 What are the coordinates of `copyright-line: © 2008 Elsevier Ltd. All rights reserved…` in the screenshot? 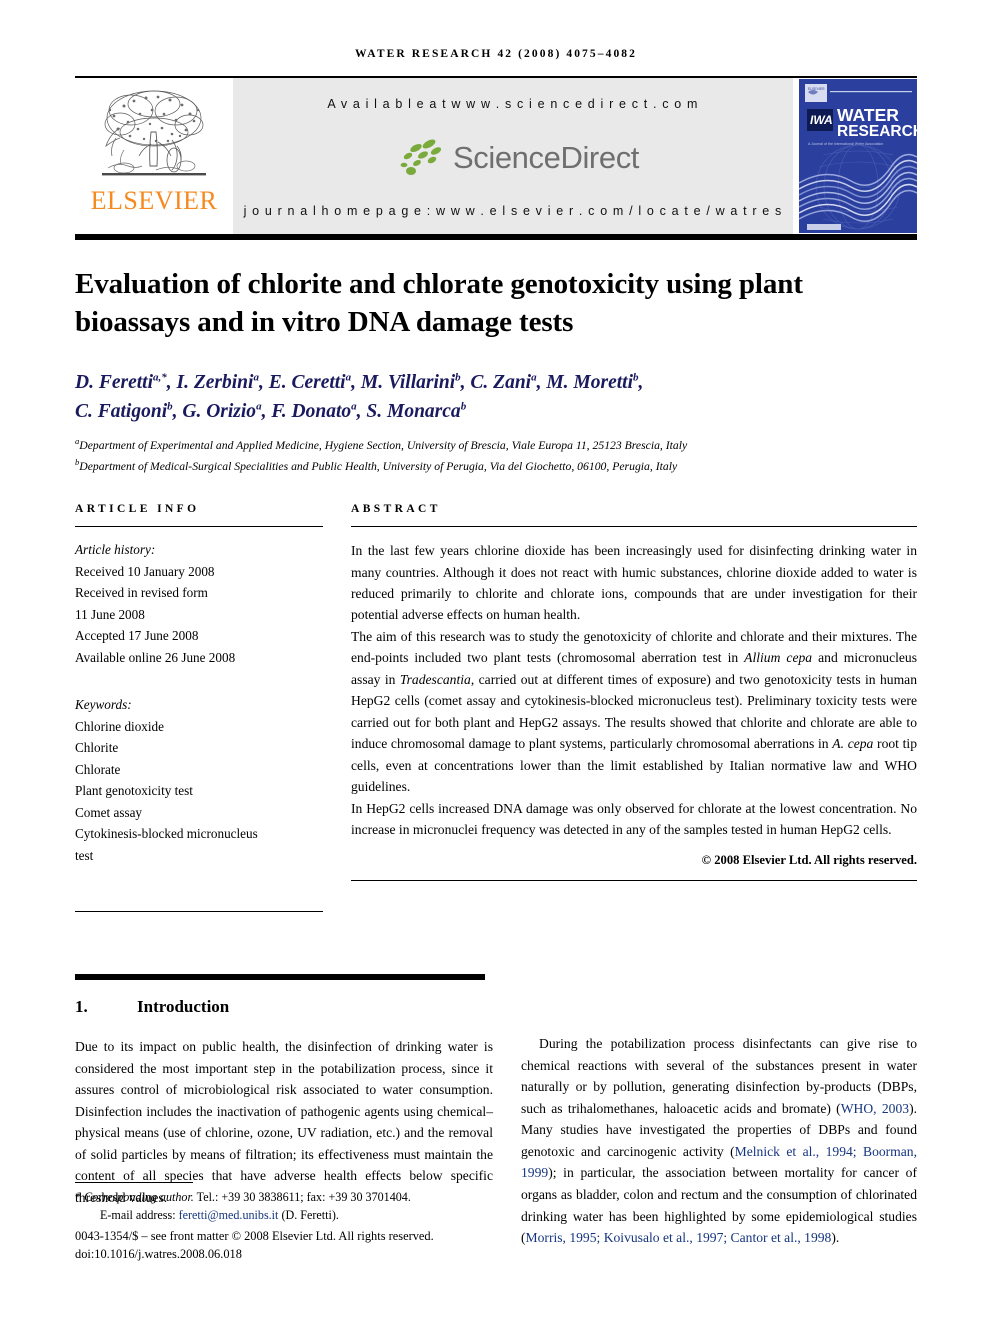 It's located at (809, 859).